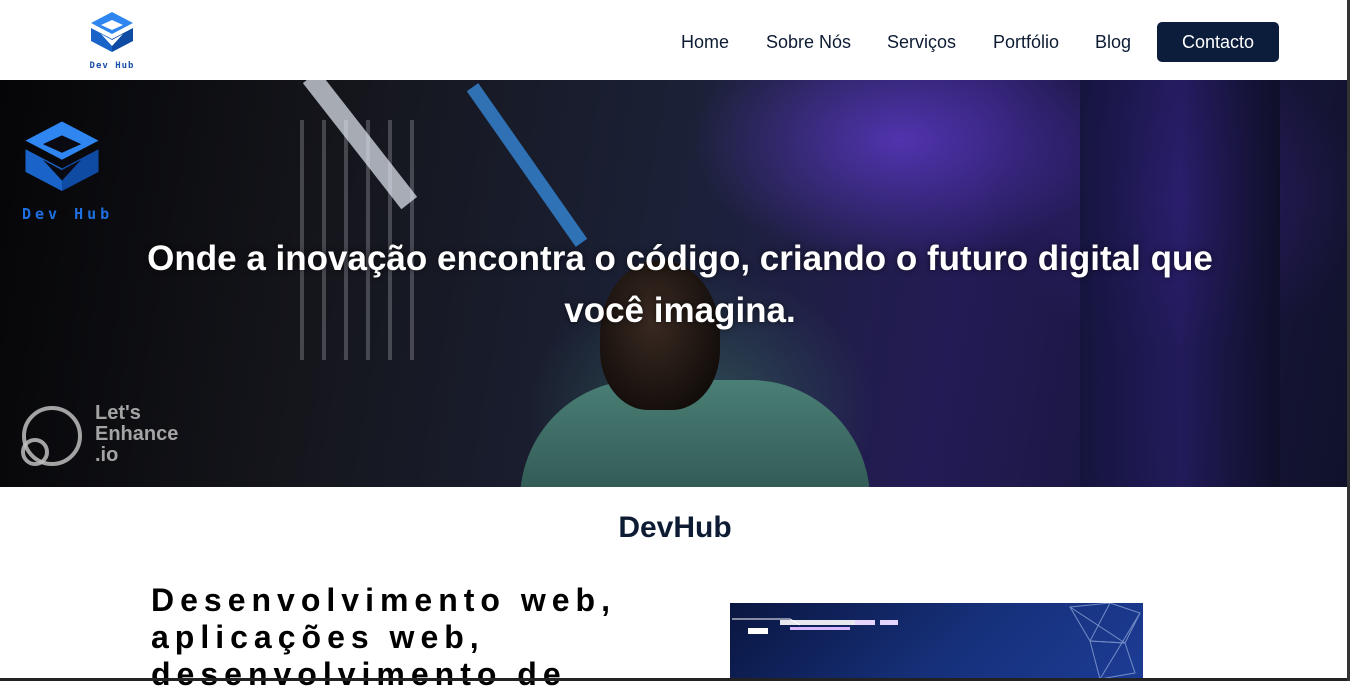 Image resolution: width=1350 pixels, height=693 pixels. What do you see at coordinates (118, 413) in the screenshot?
I see `watermark-line: Let's` at bounding box center [118, 413].